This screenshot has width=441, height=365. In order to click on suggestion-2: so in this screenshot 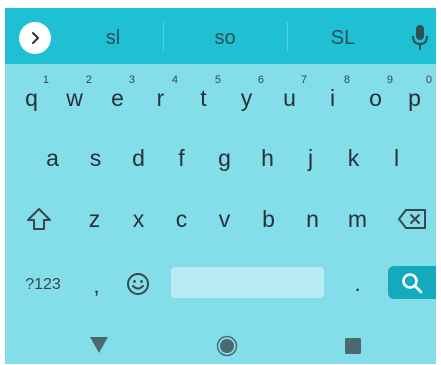, I will do `click(225, 38)`.